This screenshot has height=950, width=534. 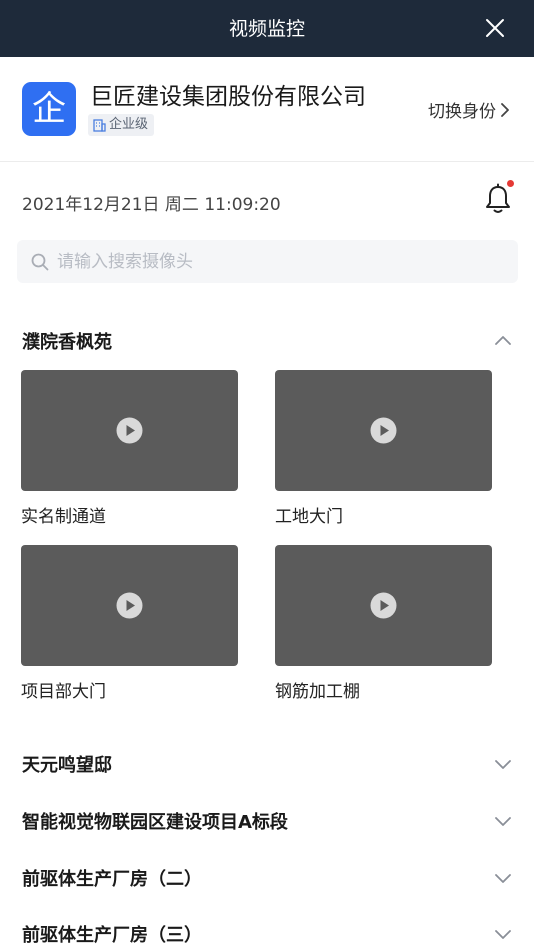 I want to click on search-input, so click(x=257, y=261).